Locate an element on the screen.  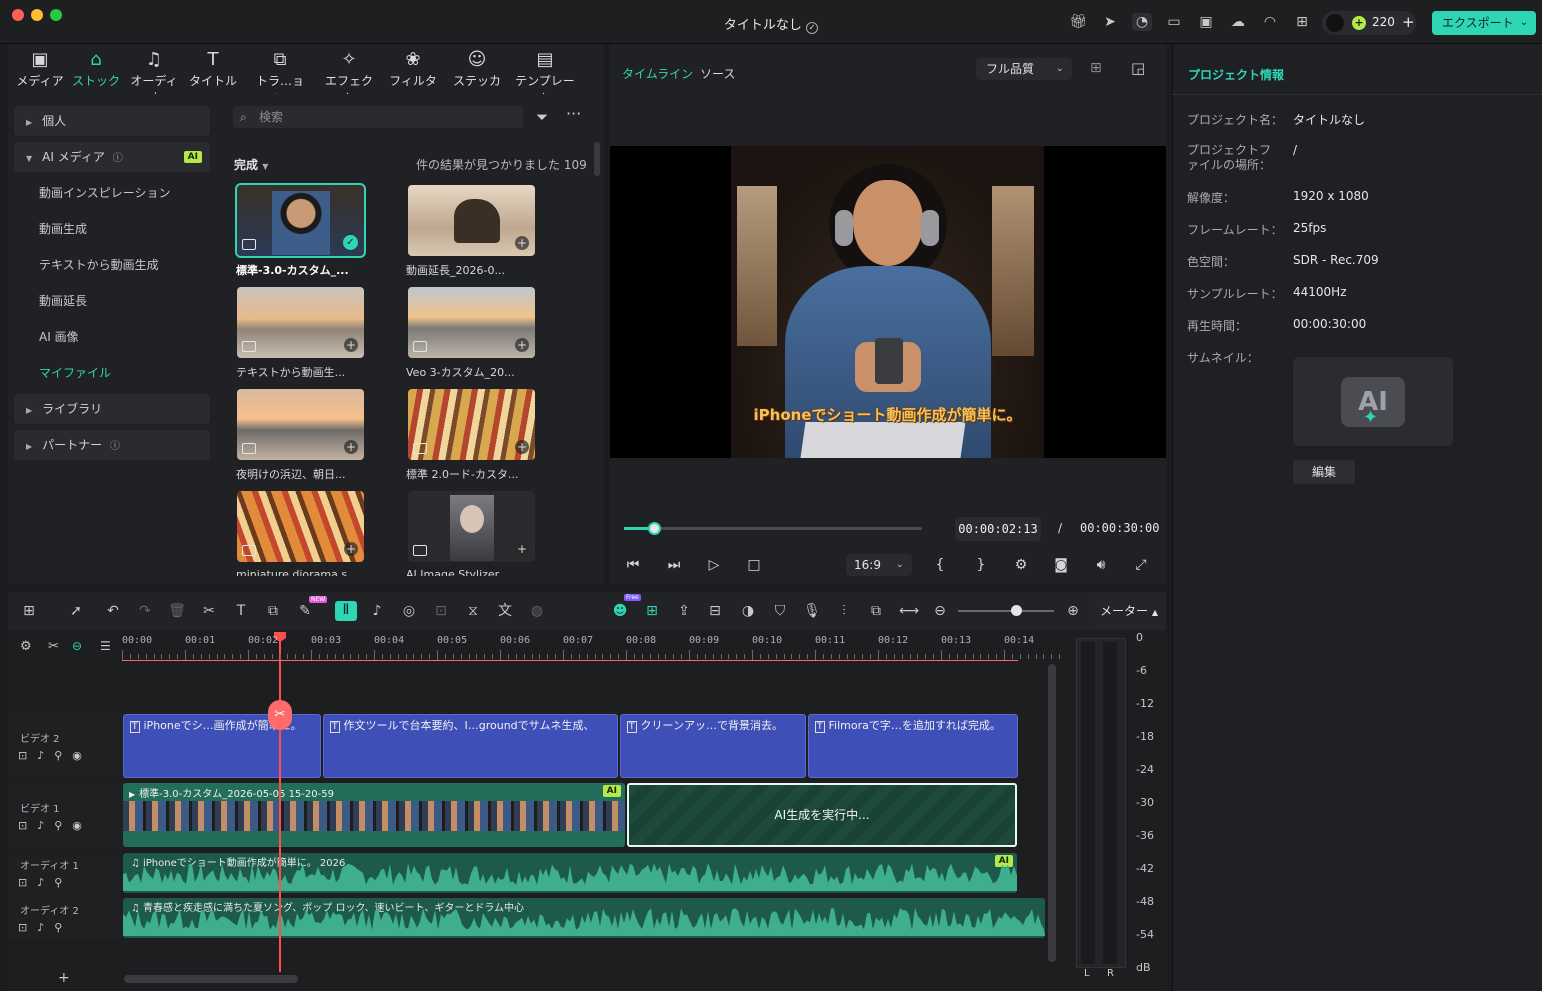
grid-view-icon: ⊞ is located at coordinates (1096, 68).